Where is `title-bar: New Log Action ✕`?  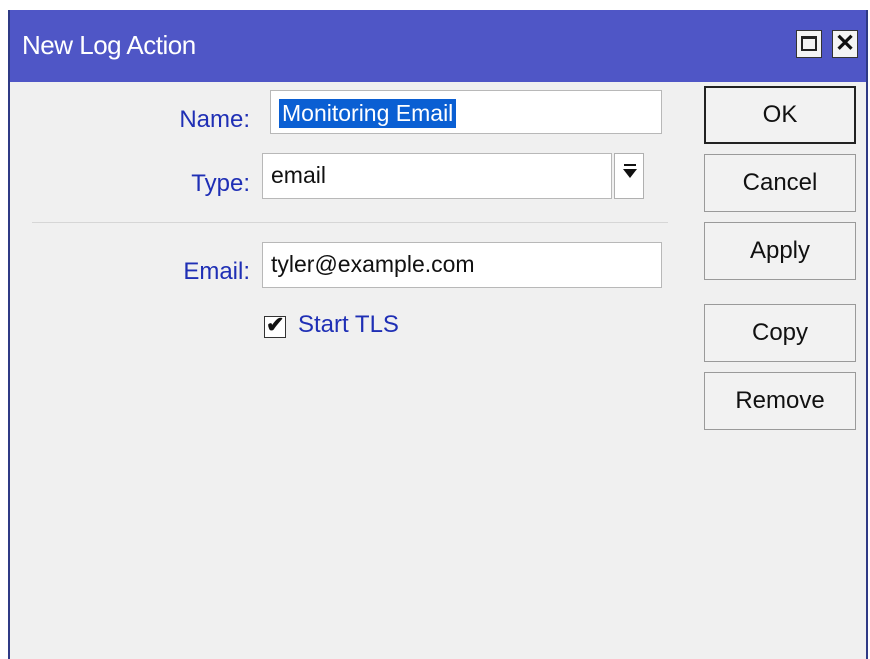
title-bar: New Log Action ✕ is located at coordinates (438, 46).